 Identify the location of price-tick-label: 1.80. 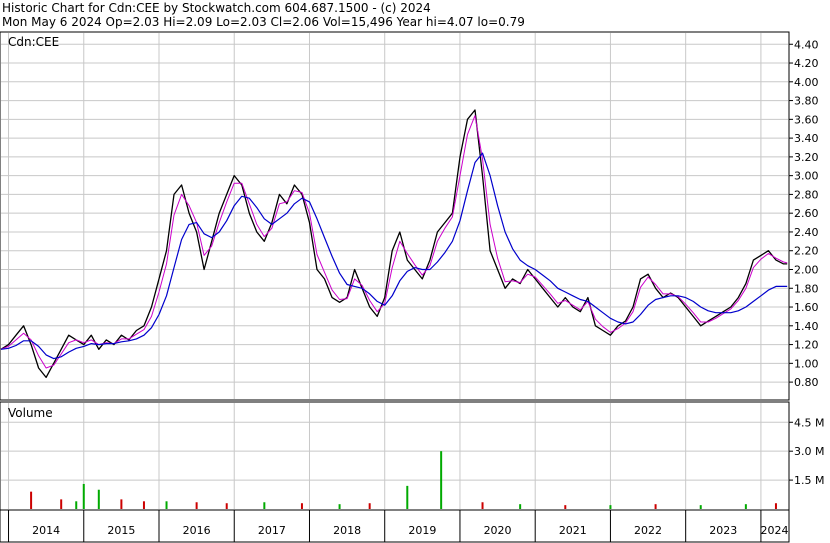
(806, 288).